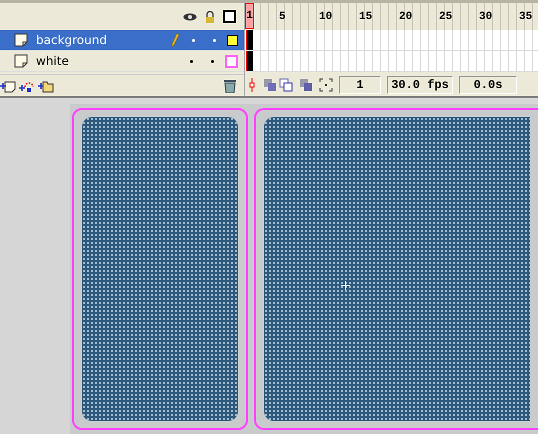  I want to click on frame-number: 10, so click(325, 17).